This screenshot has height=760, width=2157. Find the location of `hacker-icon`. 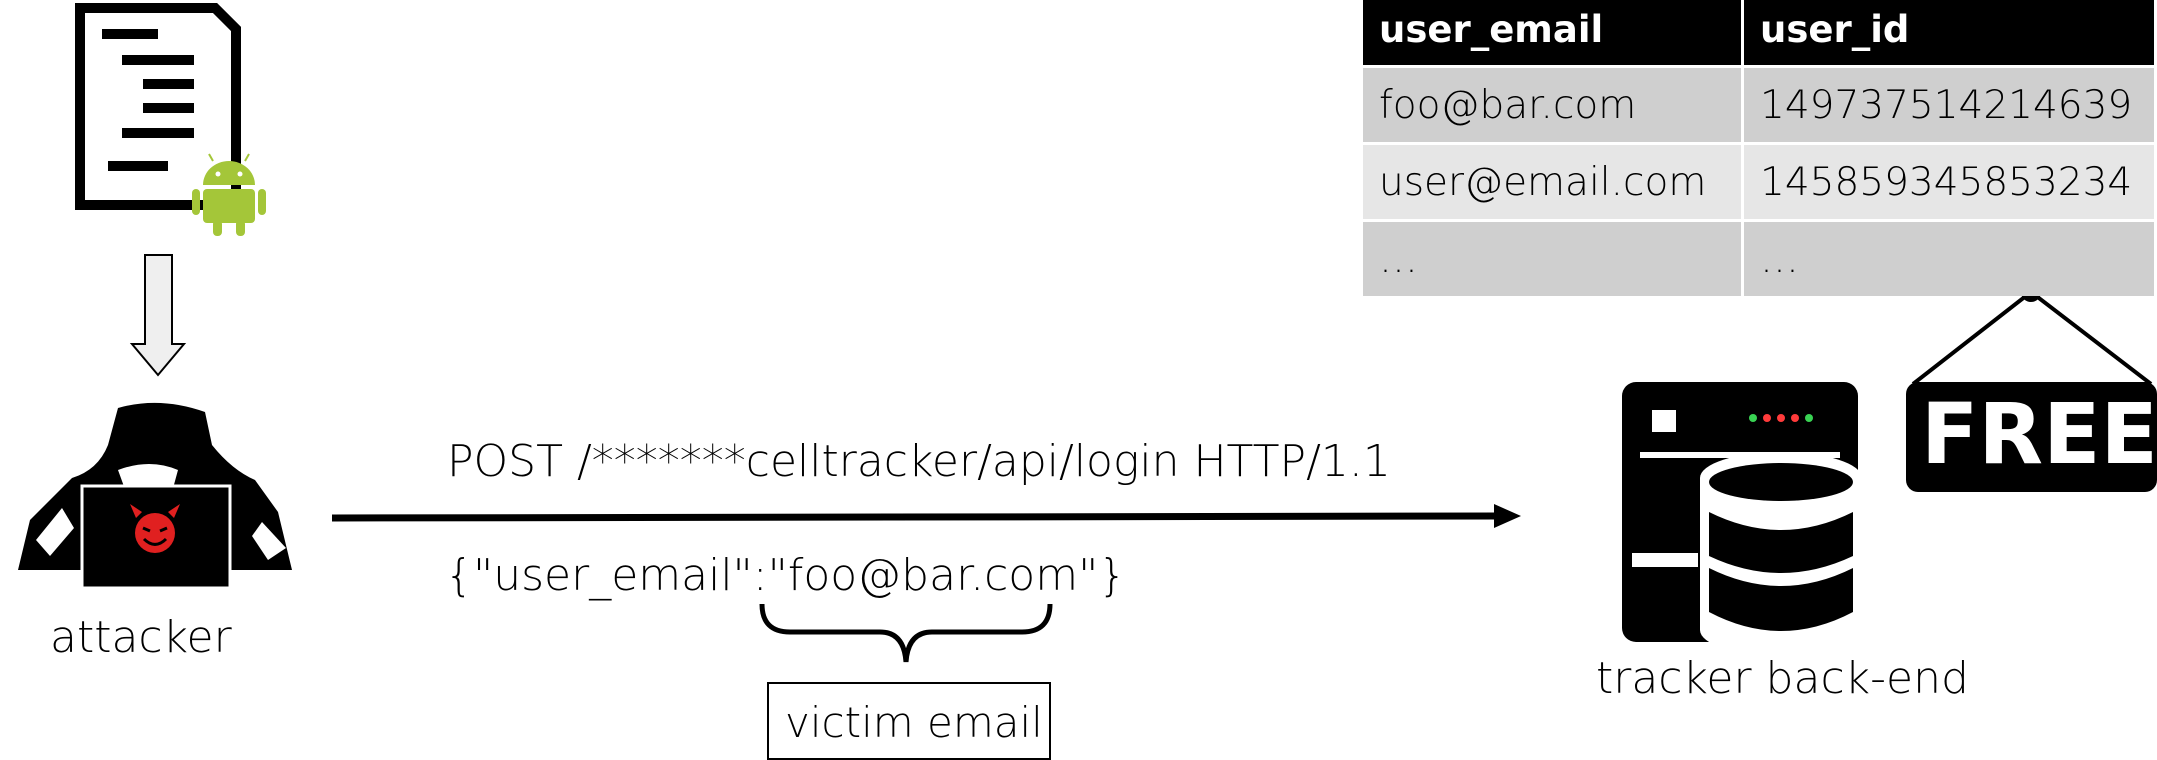

hacker-icon is located at coordinates (155, 496).